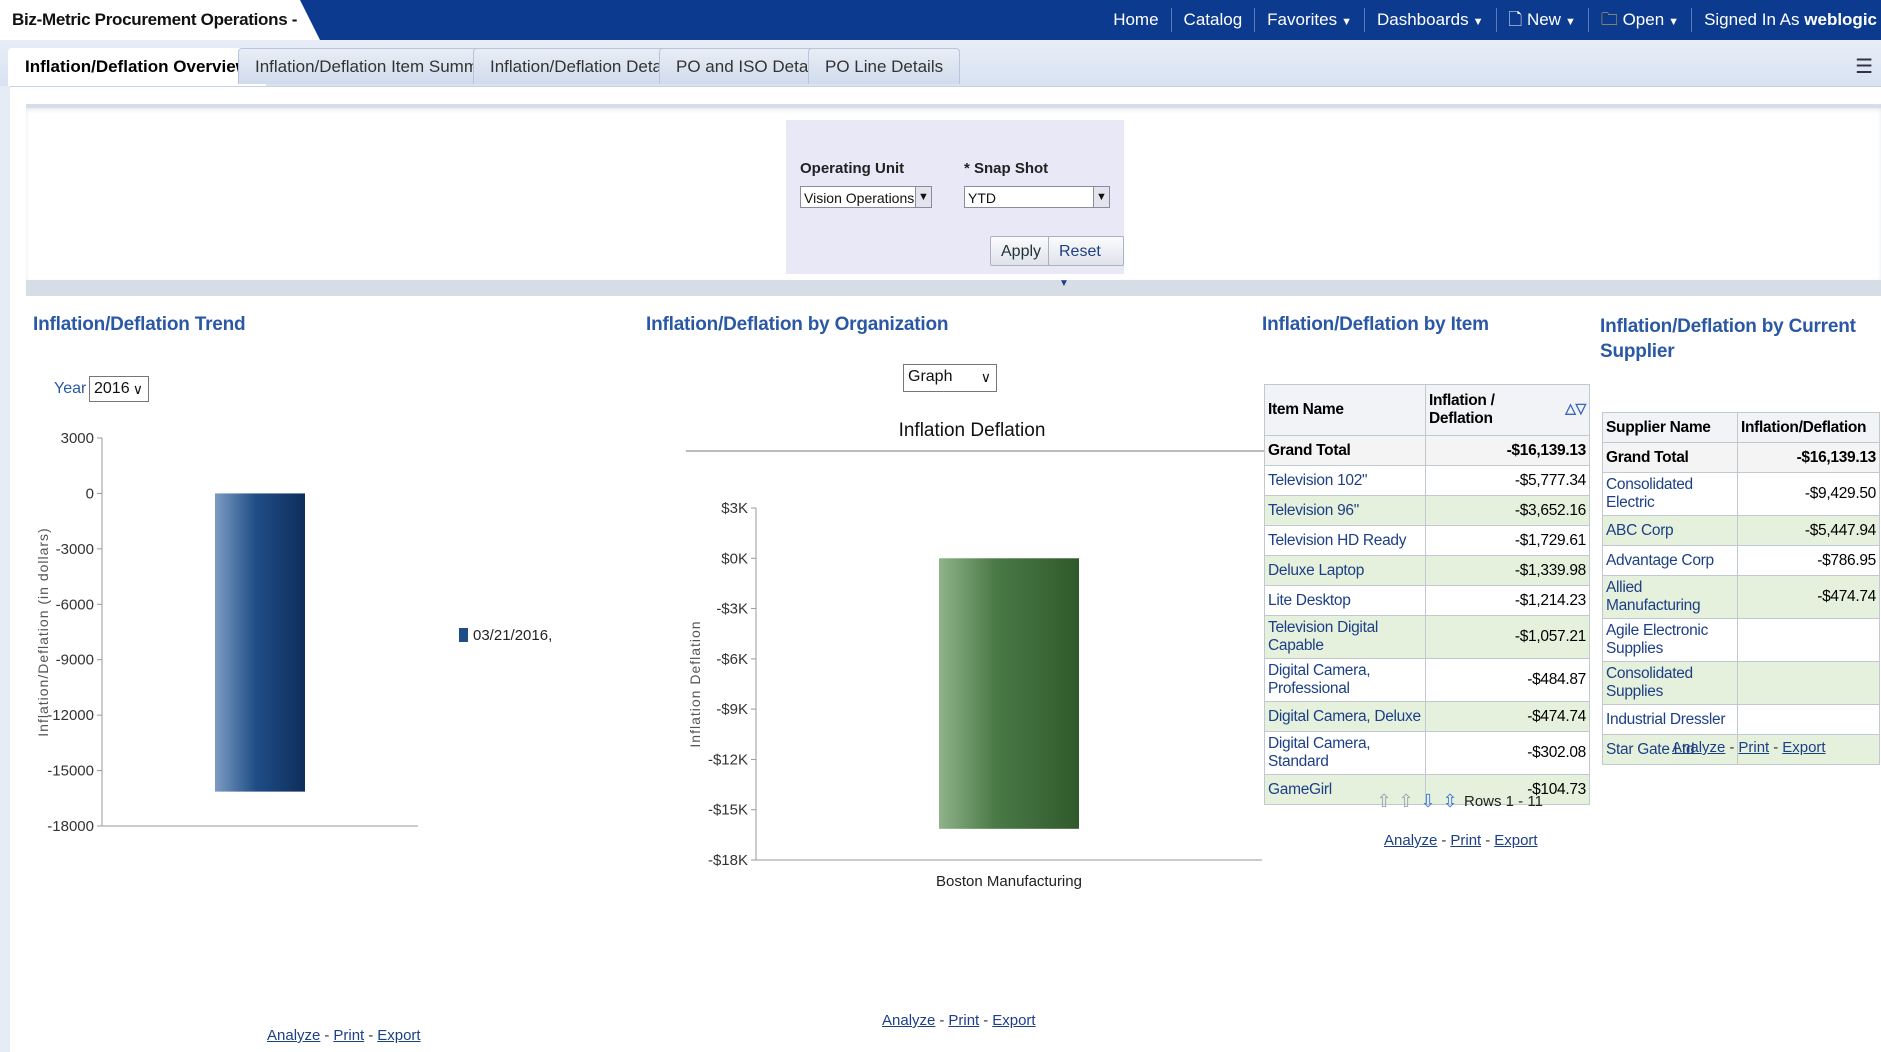 This screenshot has height=1052, width=1881. I want to click on col-item-name: Item Name, so click(1345, 410).